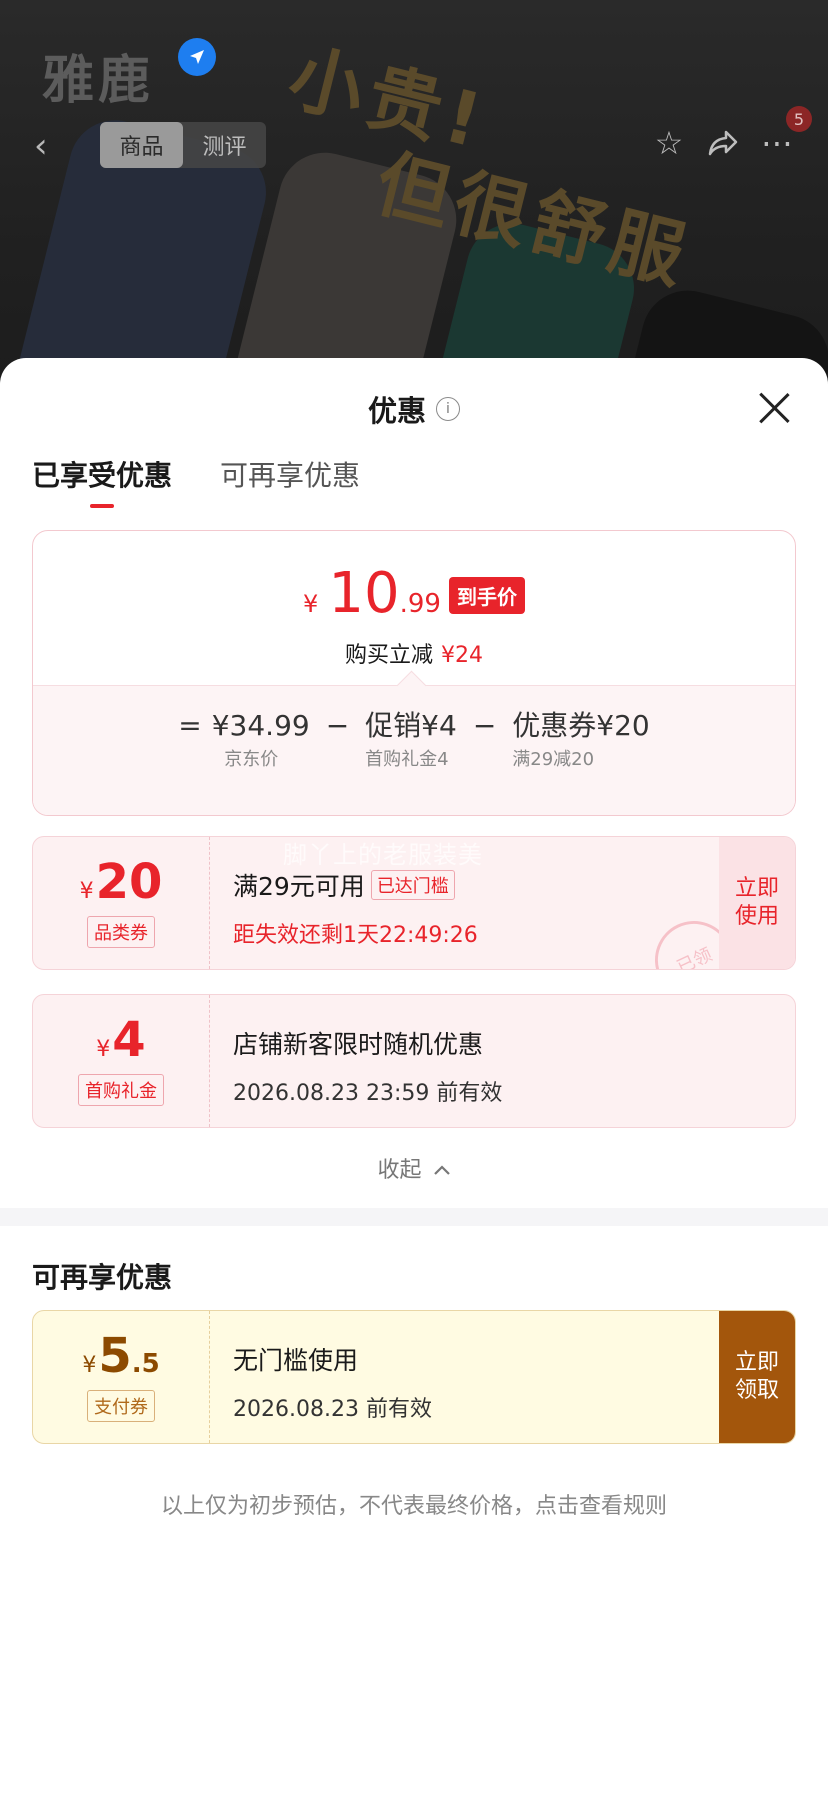  Describe the element at coordinates (121, 1356) in the screenshot. I see `payment-coupon-value: ¥5.5` at that location.